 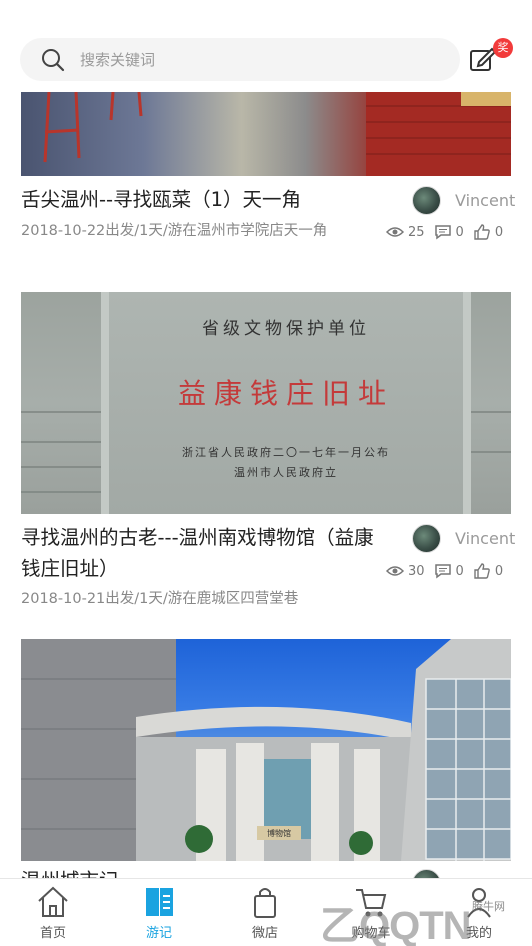 I want to click on post-title: 寻找温州的古老---温州南戏博物馆（益康钱庄旧址）, so click(x=201, y=553).